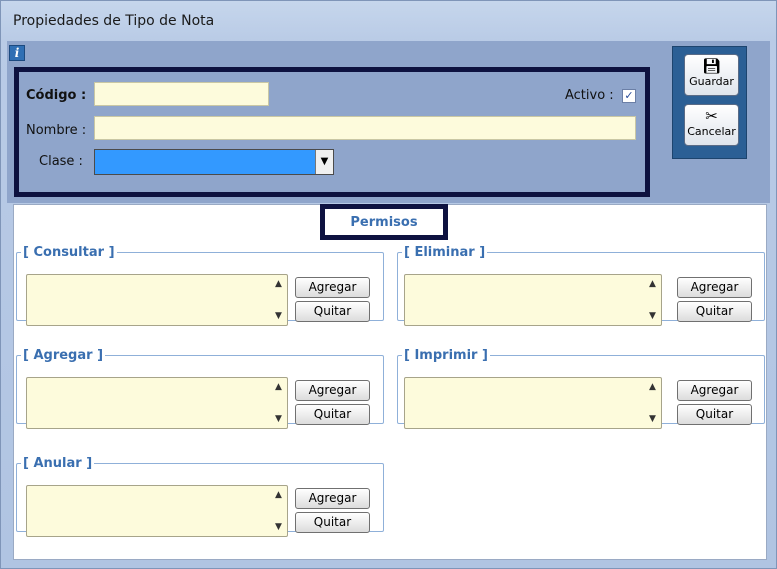 The width and height of the screenshot is (777, 569). What do you see at coordinates (332, 311) in the screenshot?
I see `consultar-quitar-button: Quitar` at bounding box center [332, 311].